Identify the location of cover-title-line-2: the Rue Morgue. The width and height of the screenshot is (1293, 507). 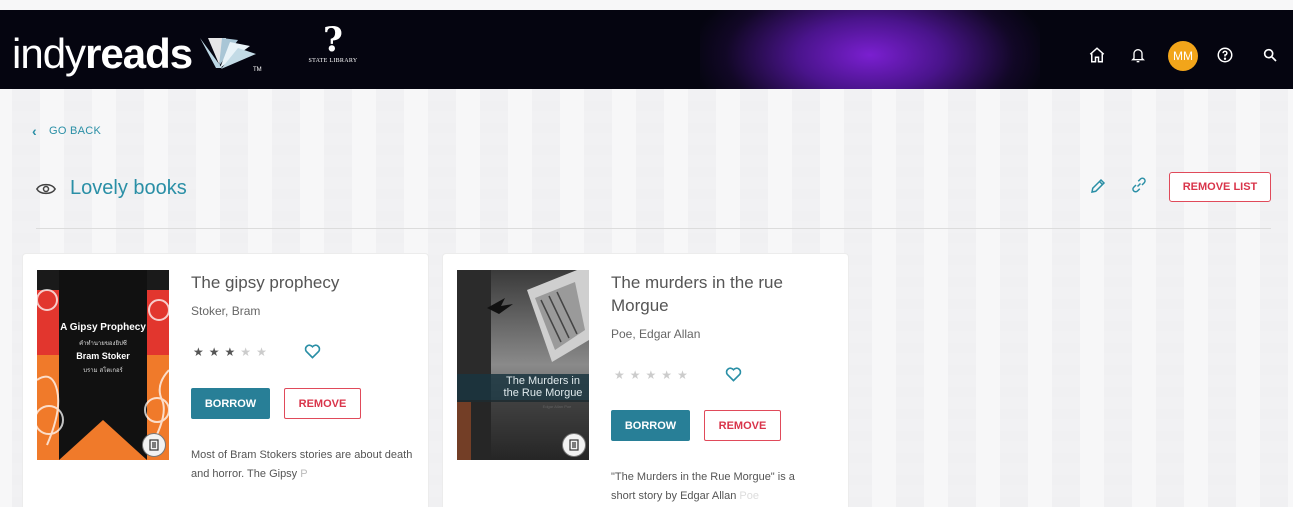
(543, 393).